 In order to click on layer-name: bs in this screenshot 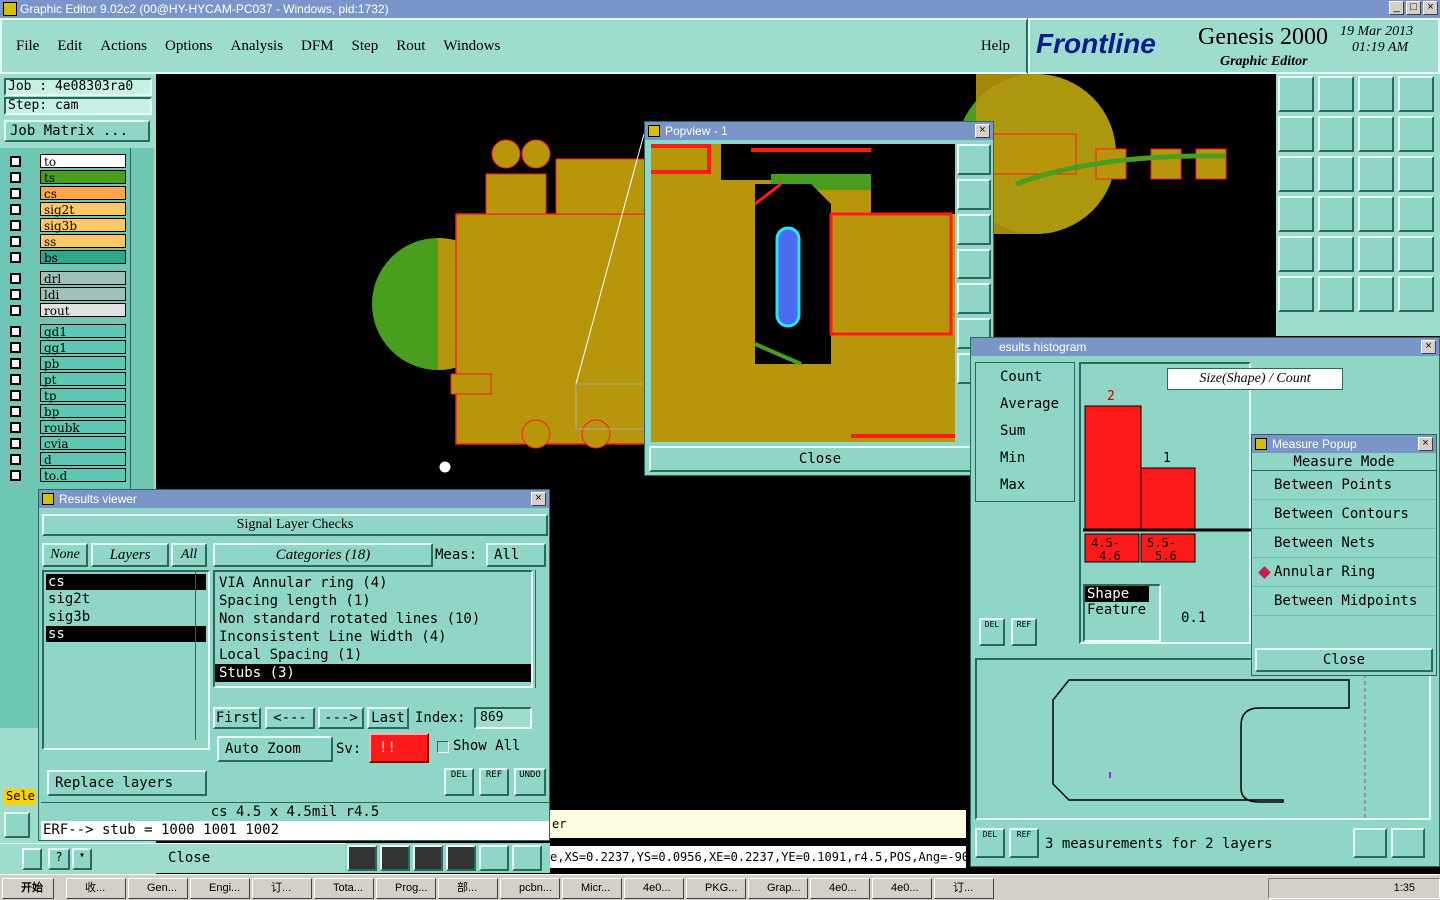, I will do `click(83, 257)`.